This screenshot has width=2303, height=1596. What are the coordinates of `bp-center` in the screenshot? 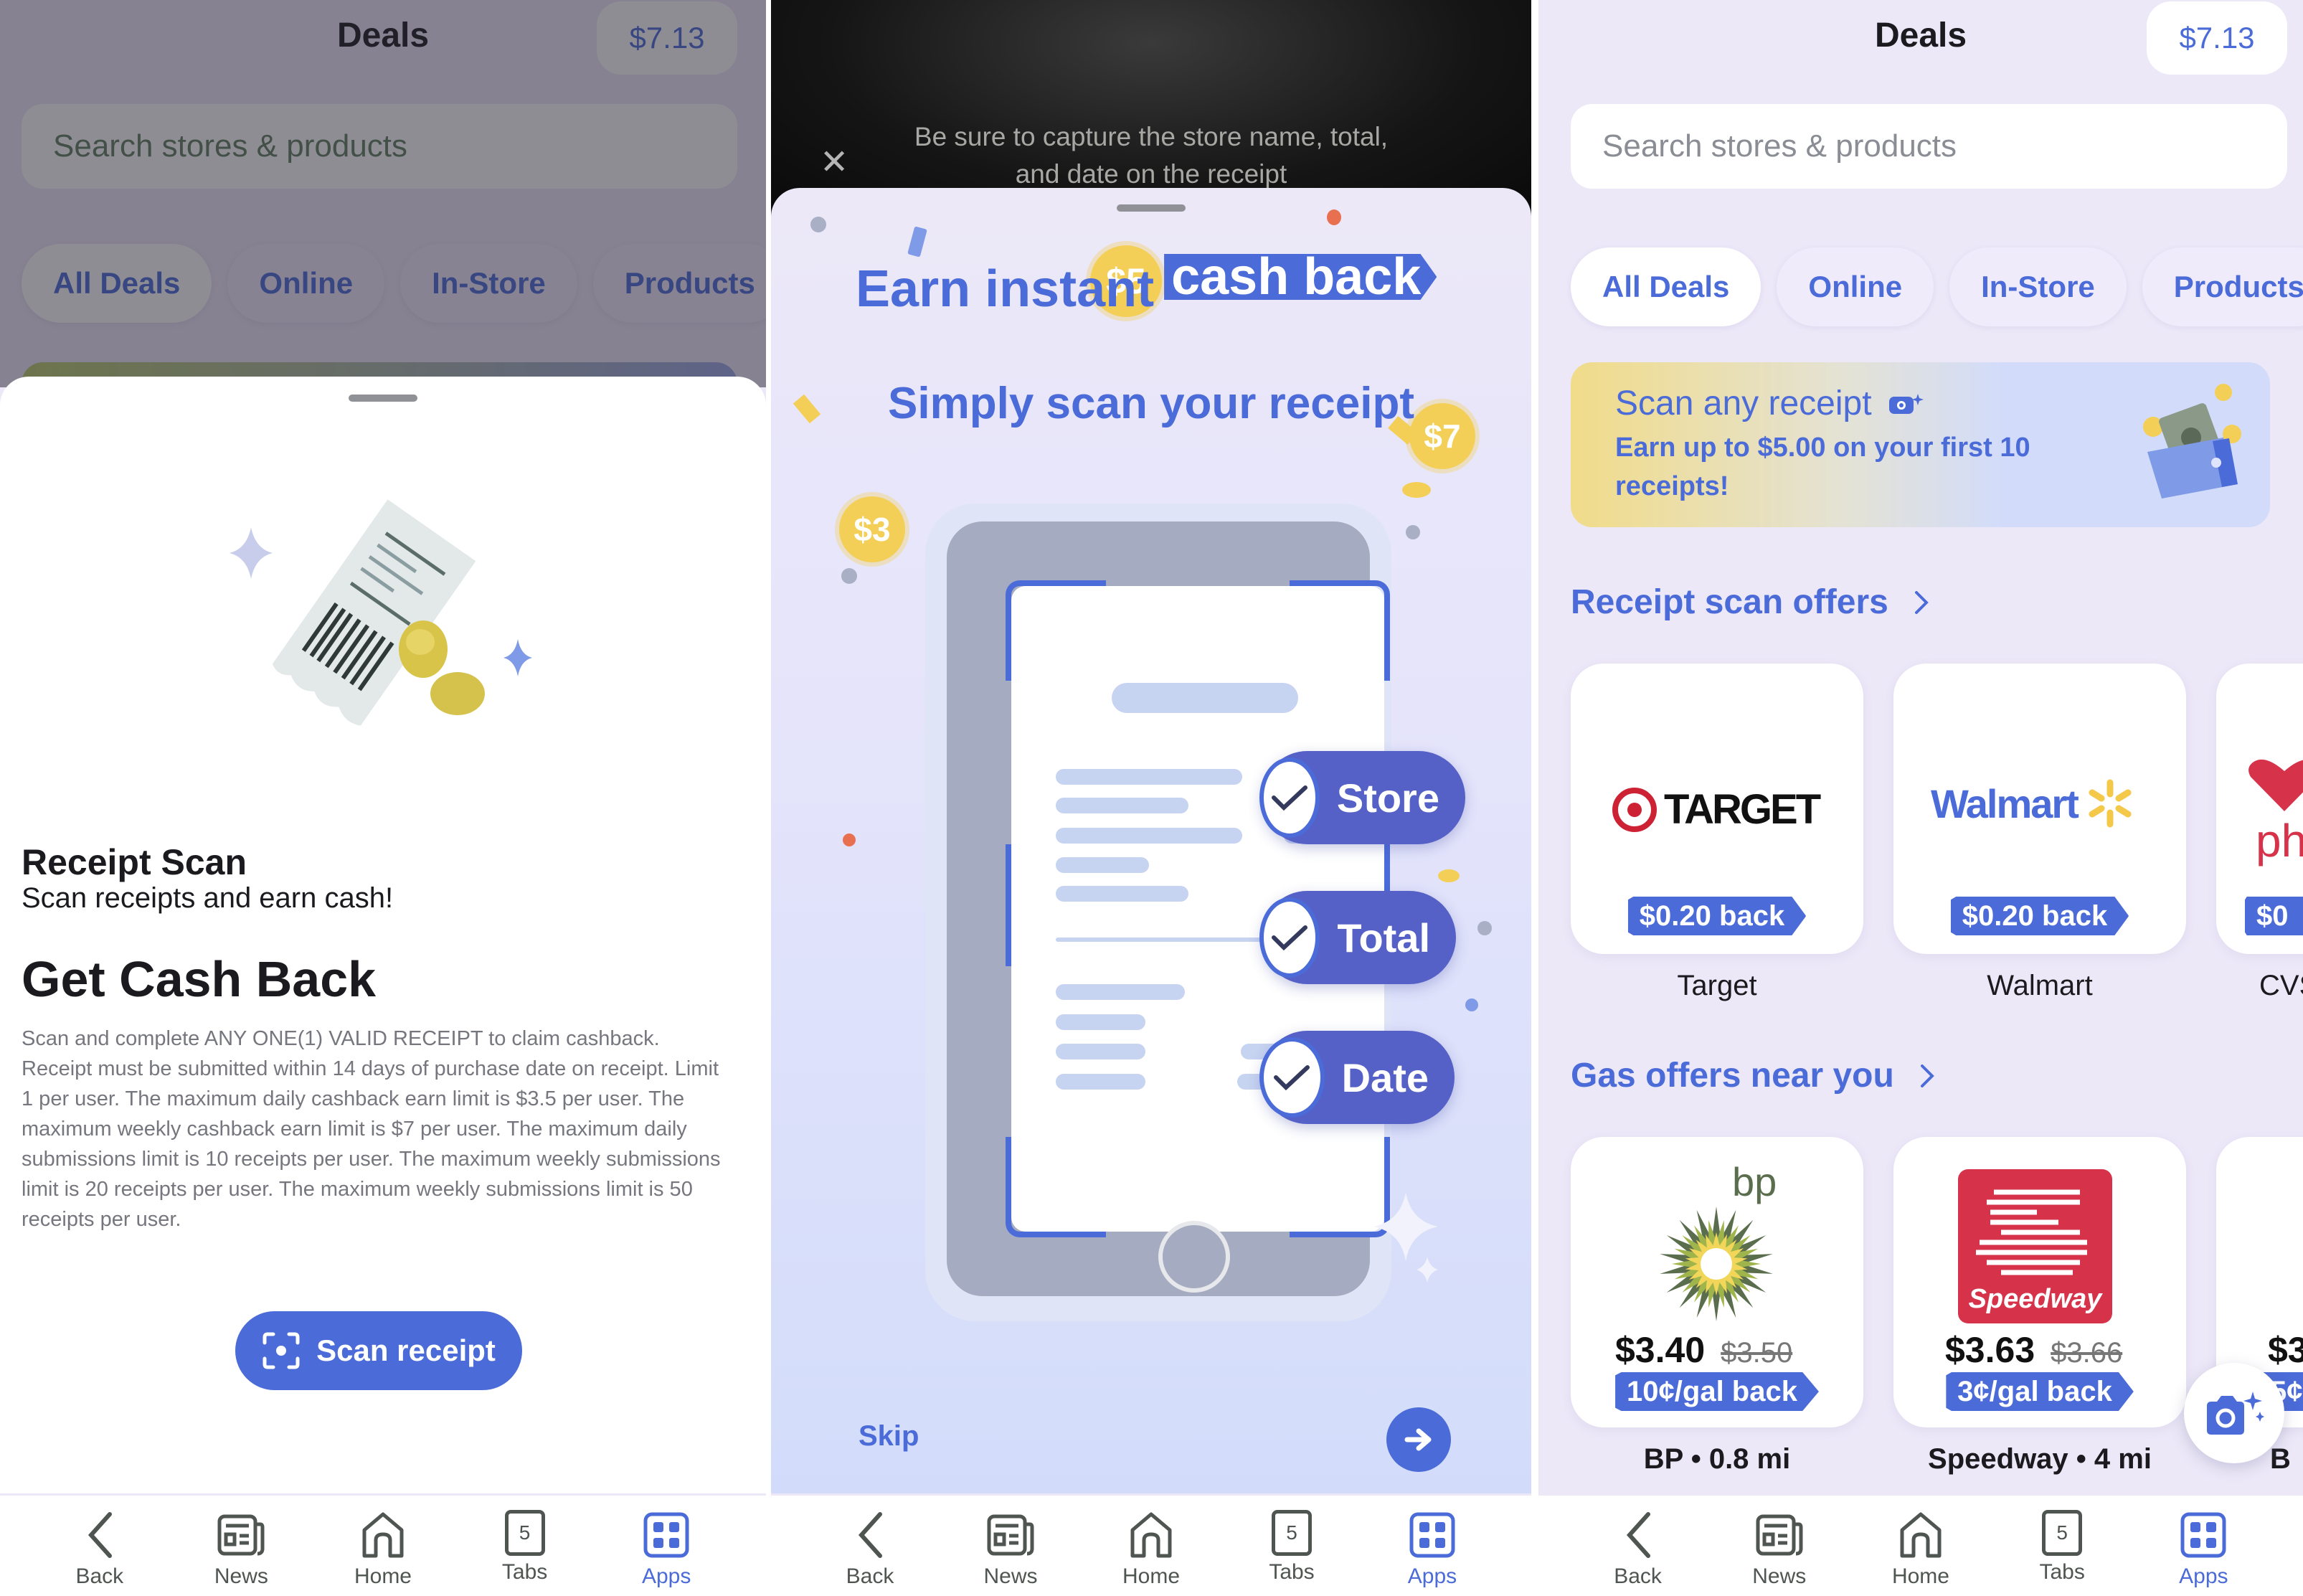 It's located at (1716, 1264).